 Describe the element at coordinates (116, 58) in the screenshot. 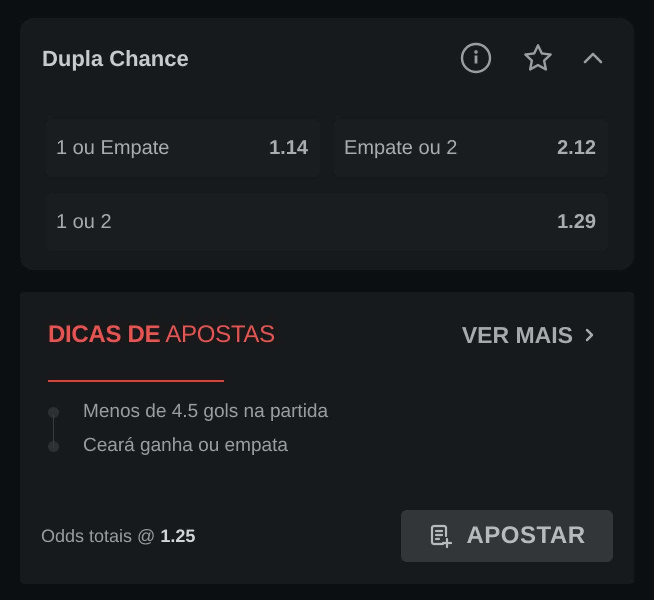

I see `market-title: Dupla Chance` at that location.